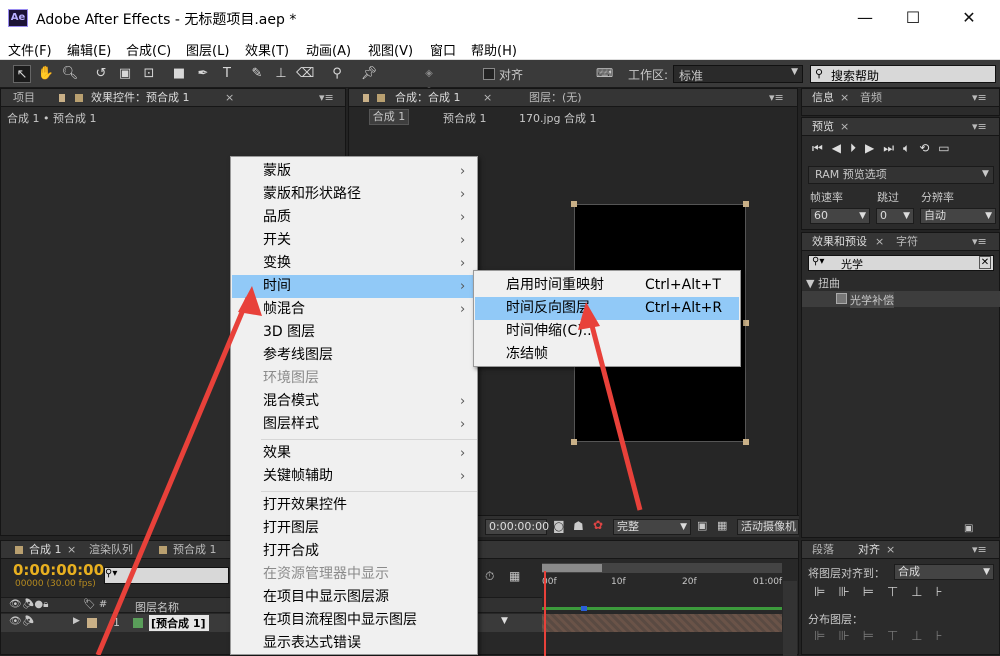 This screenshot has width=1000, height=656. What do you see at coordinates (558, 118) in the screenshot?
I see `crumb-170jpg: 170.jpg 合成 1` at bounding box center [558, 118].